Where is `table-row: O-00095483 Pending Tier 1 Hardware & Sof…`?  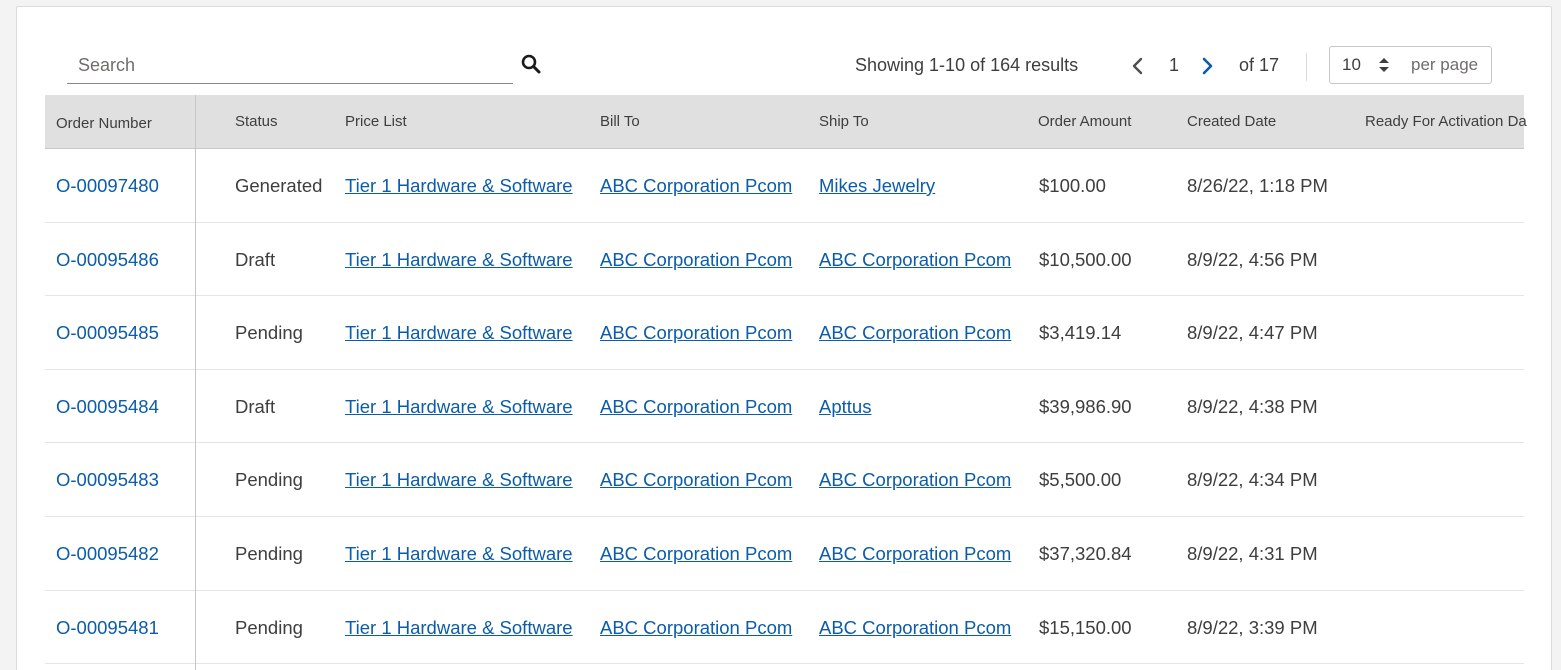
table-row: O-00095483 Pending Tier 1 Hardware & Sof… is located at coordinates (784, 480).